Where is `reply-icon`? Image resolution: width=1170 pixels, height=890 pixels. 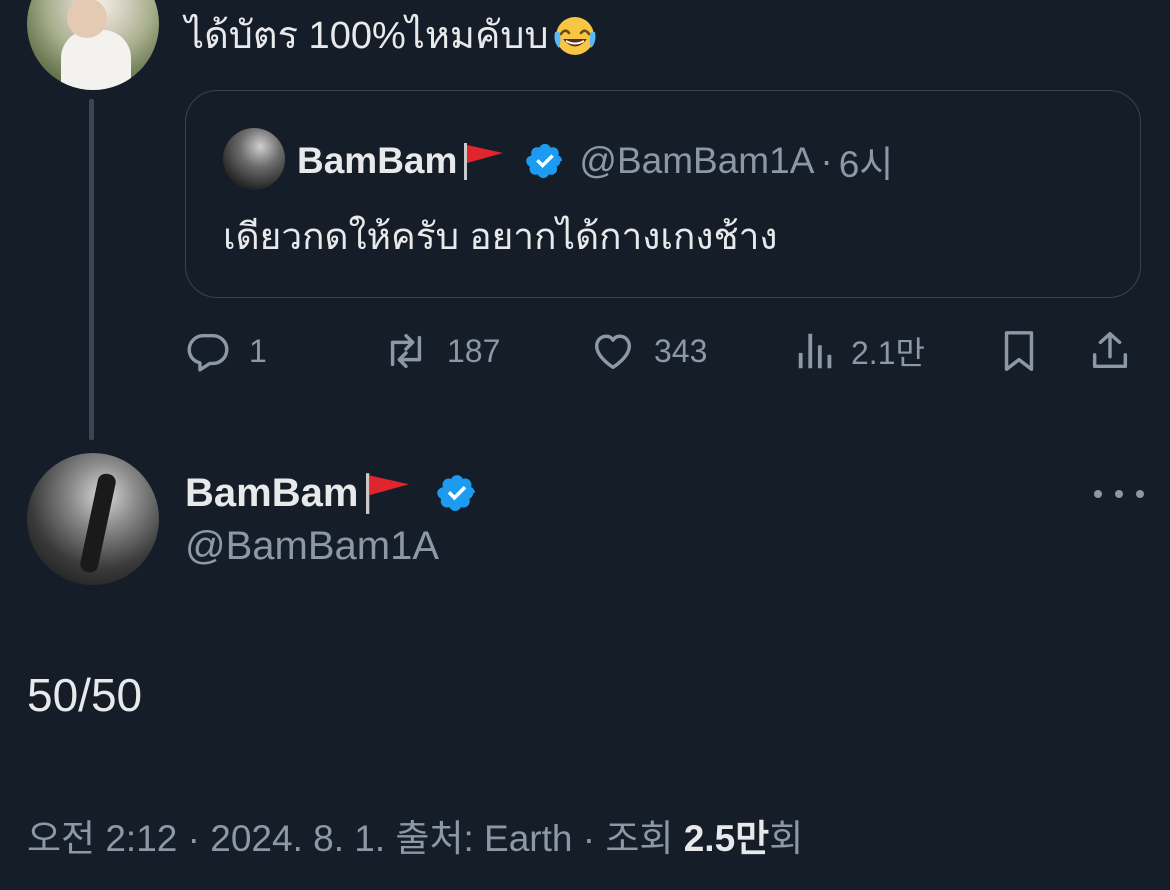 reply-icon is located at coordinates (208, 352).